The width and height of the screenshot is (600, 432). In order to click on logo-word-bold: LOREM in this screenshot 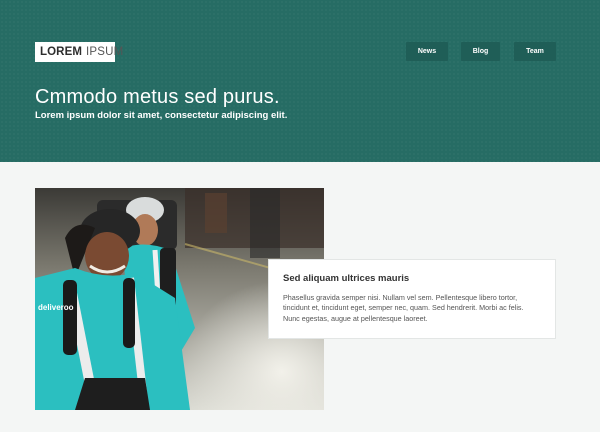, I will do `click(61, 52)`.